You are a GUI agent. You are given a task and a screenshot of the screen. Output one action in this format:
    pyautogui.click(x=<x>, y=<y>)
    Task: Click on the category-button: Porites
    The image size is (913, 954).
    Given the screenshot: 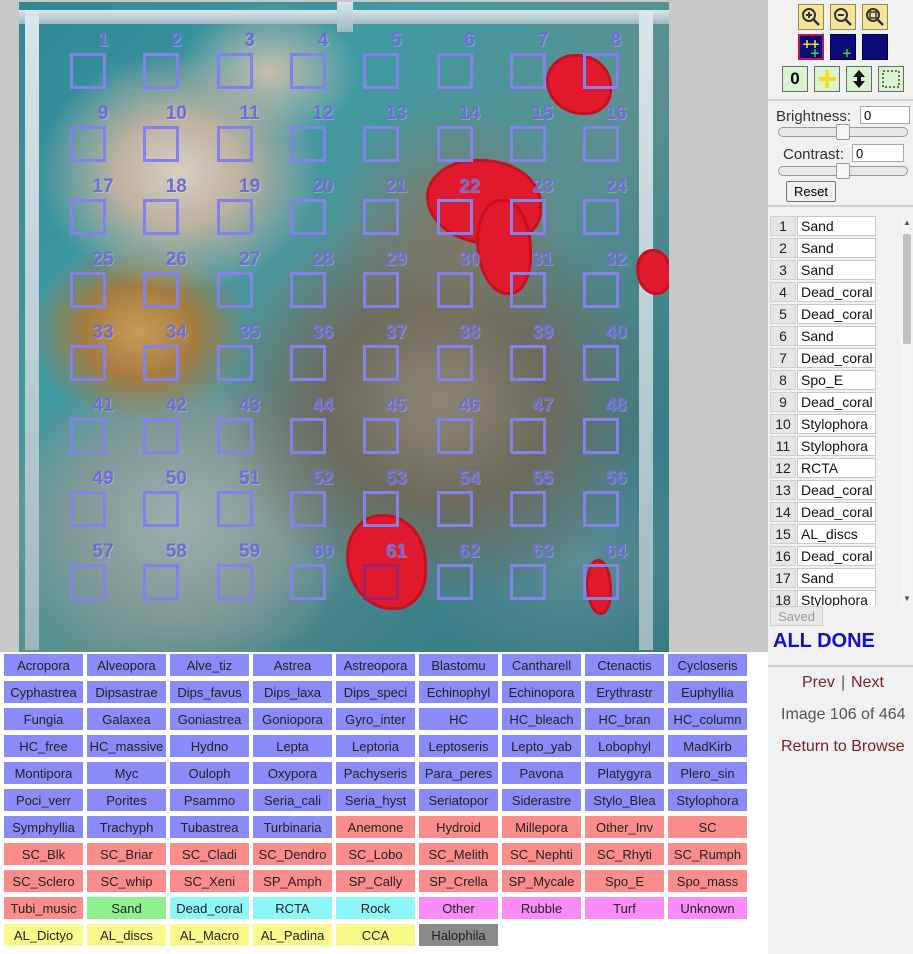 What is the action you would take?
    pyautogui.click(x=126, y=800)
    